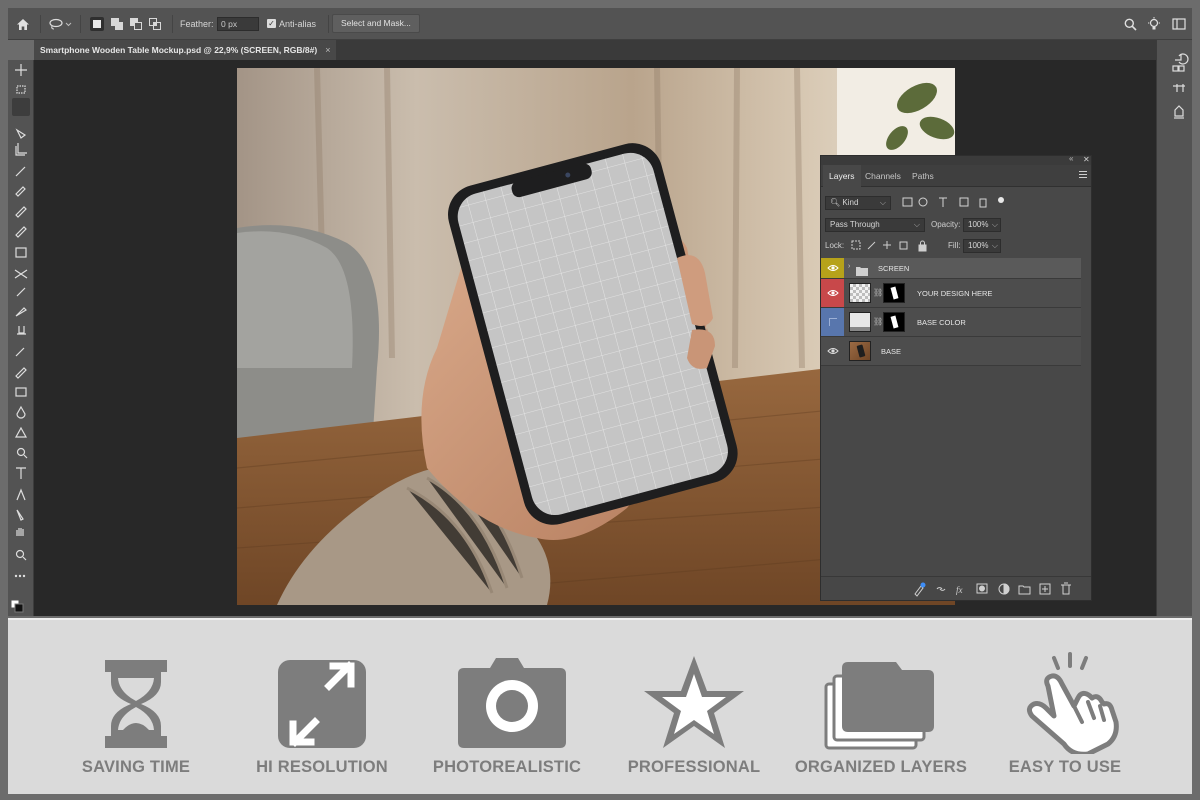 The width and height of the screenshot is (1200, 800). Describe the element at coordinates (1180, 86) in the screenshot. I see `dock-icons` at that location.